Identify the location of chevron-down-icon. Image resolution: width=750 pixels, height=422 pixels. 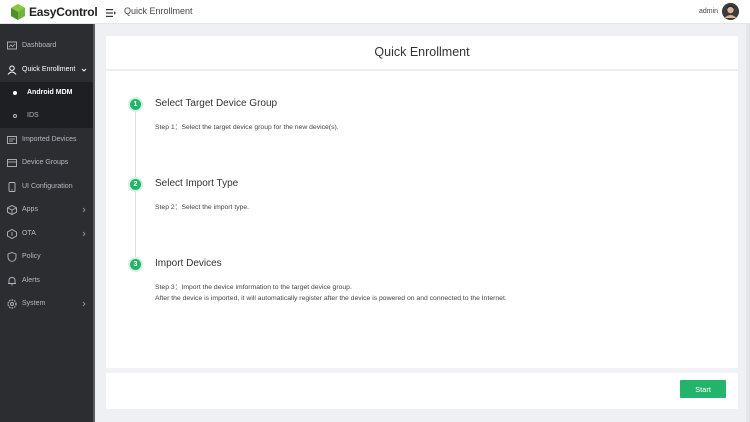
(84, 70).